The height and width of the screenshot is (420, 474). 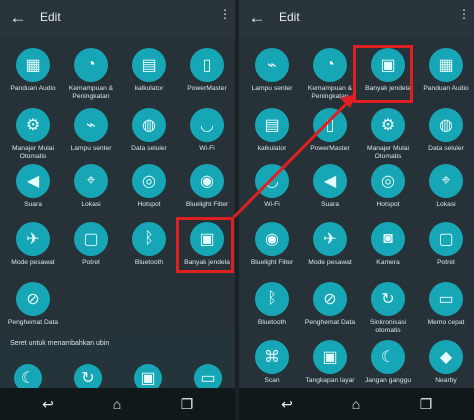 I want to click on tile-label: Jangan ganggu, so click(x=388, y=380).